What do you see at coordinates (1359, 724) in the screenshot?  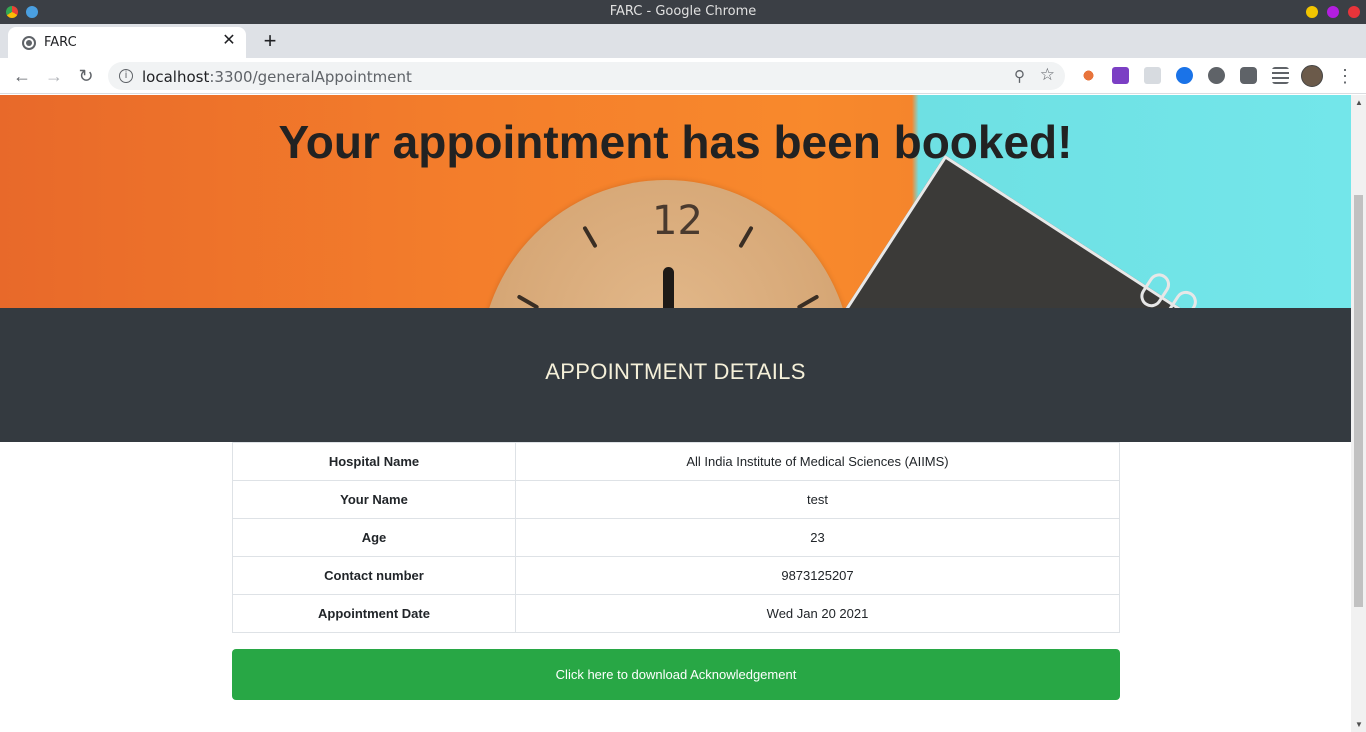 I see `scroll-down-icon: ▼` at bounding box center [1359, 724].